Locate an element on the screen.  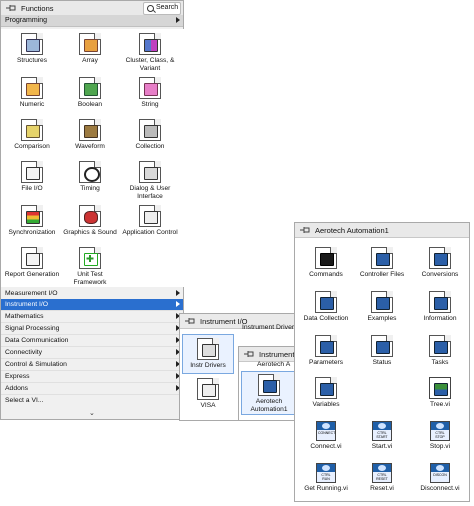
palette-item-application-control: Application Control is located at coordinates (150, 221).